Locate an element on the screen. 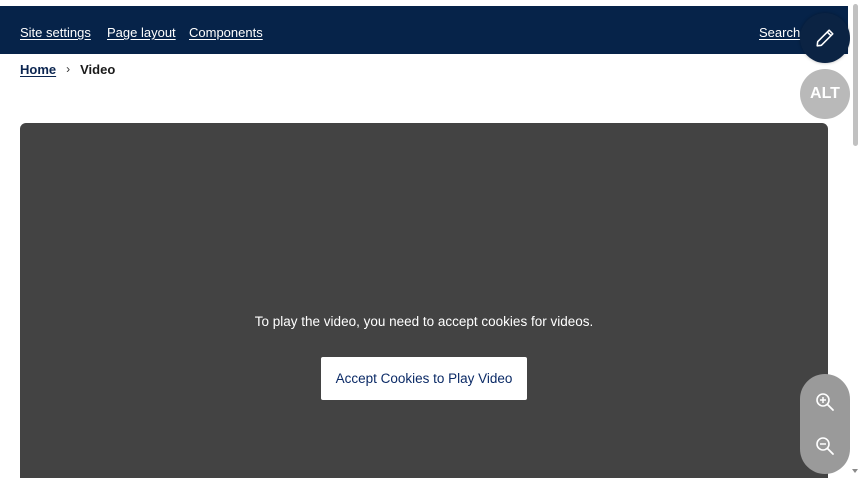 Image resolution: width=862 pixels, height=478 pixels. zoom-out-button is located at coordinates (825, 446).